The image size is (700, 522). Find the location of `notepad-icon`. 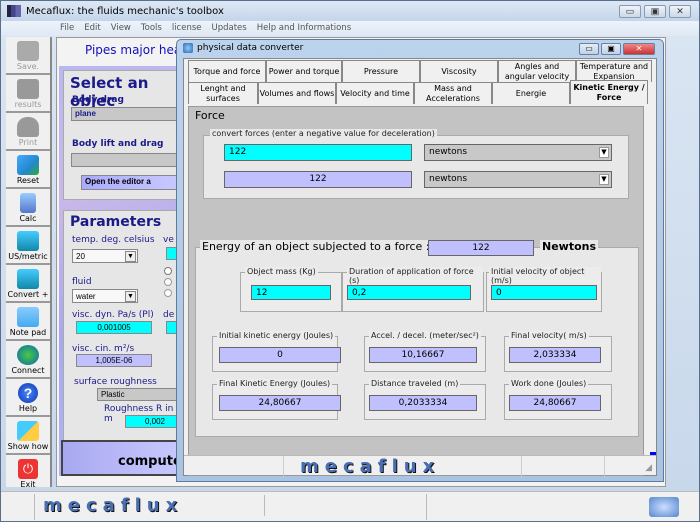

notepad-icon is located at coordinates (28, 317).